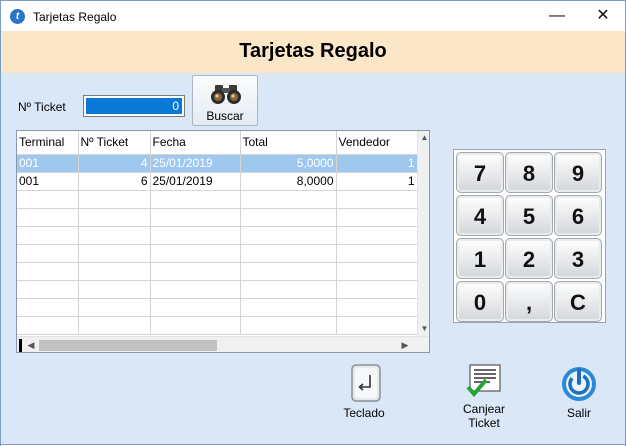 This screenshot has width=626, height=446. What do you see at coordinates (288, 163) in the screenshot?
I see `cell-total: 5,0000` at bounding box center [288, 163].